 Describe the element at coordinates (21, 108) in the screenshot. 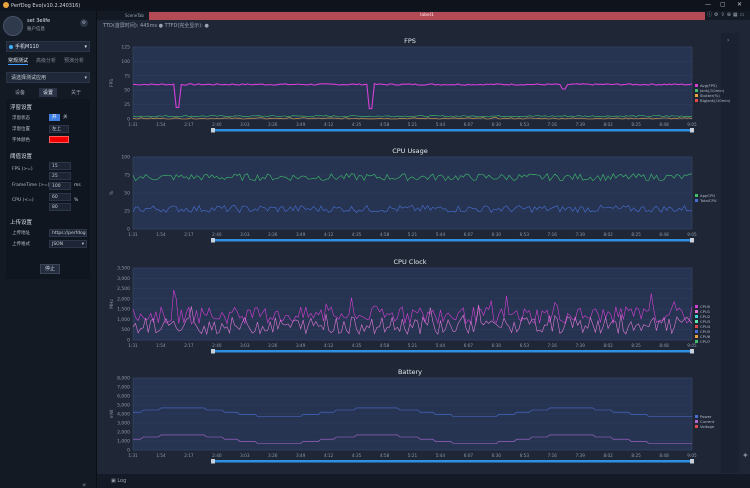

I see `float-section-title: 浮窗设置` at that location.